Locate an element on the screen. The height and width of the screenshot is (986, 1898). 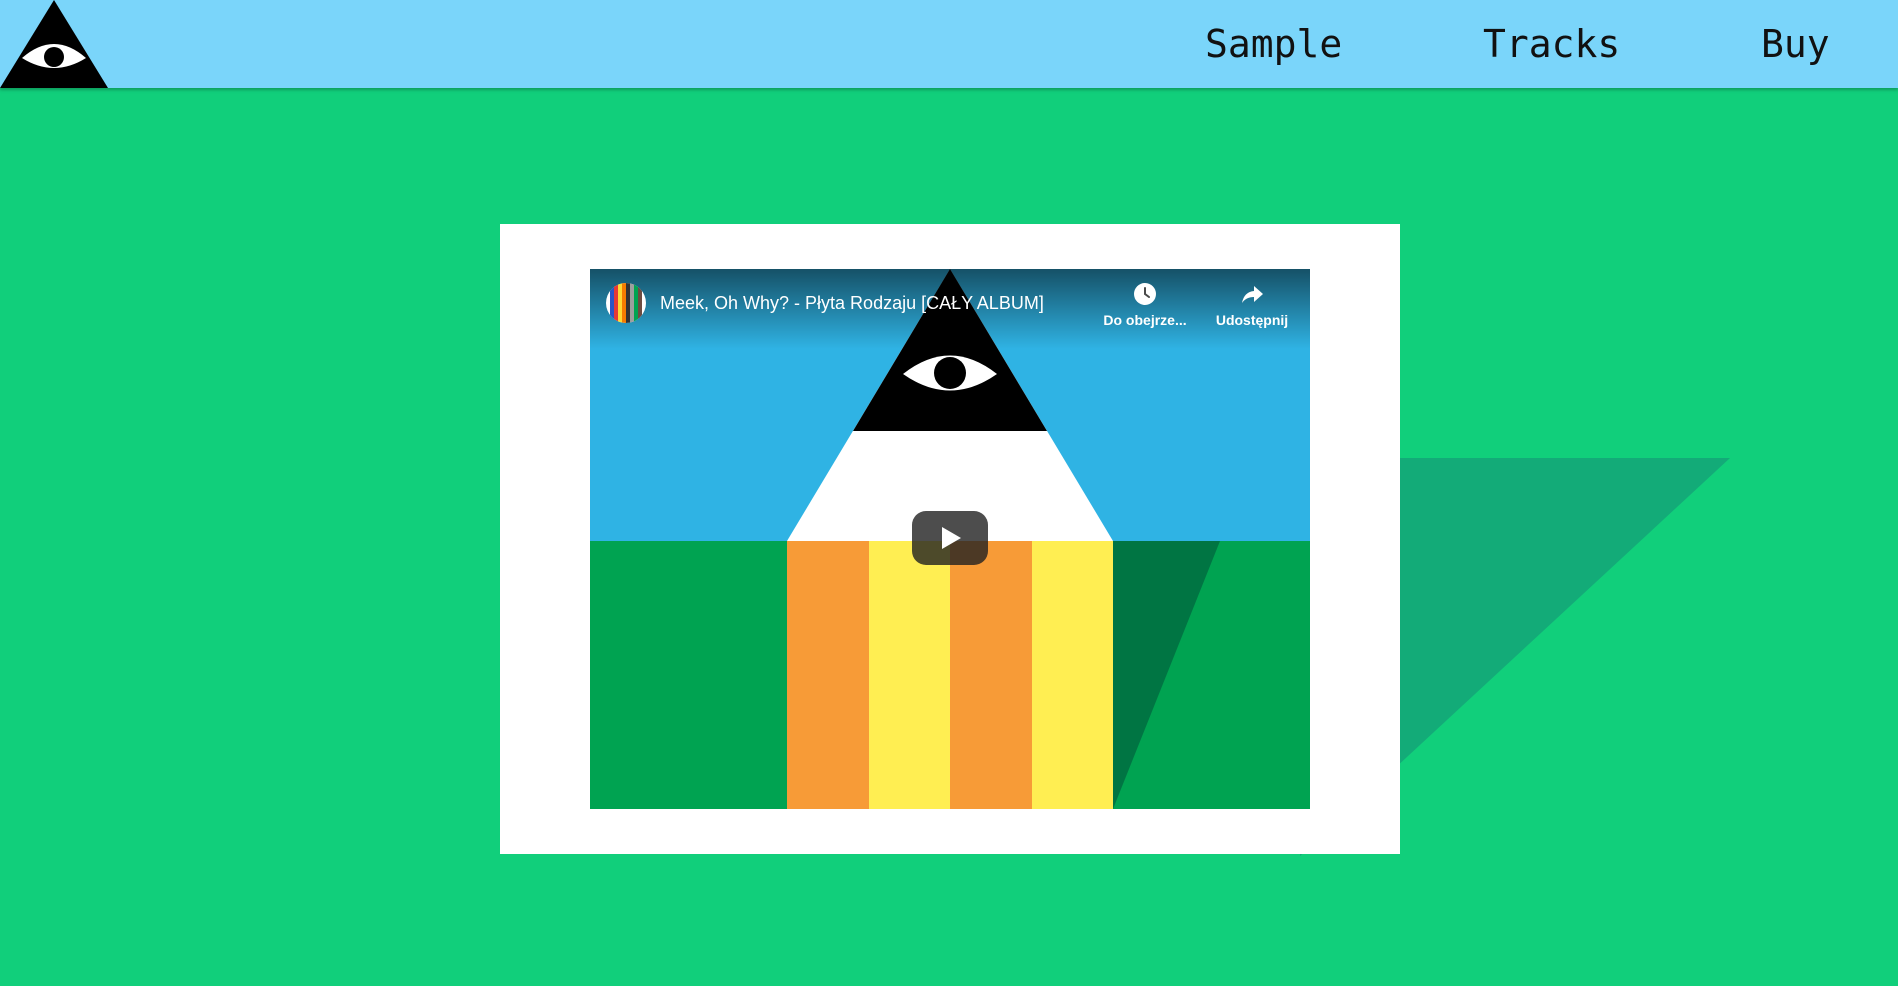
play-icon is located at coordinates (950, 538).